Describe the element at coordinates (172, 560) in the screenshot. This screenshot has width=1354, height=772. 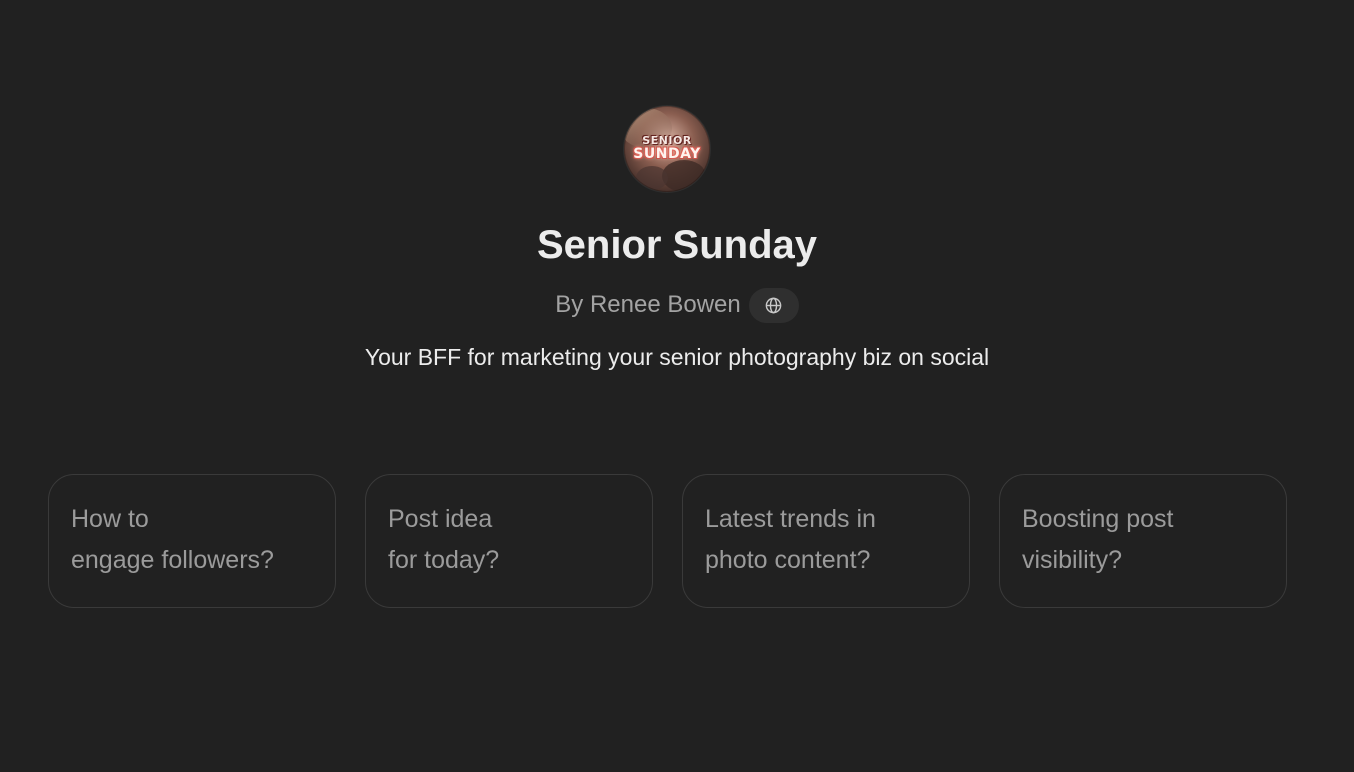
I see `starter-line: engage followers?` at that location.